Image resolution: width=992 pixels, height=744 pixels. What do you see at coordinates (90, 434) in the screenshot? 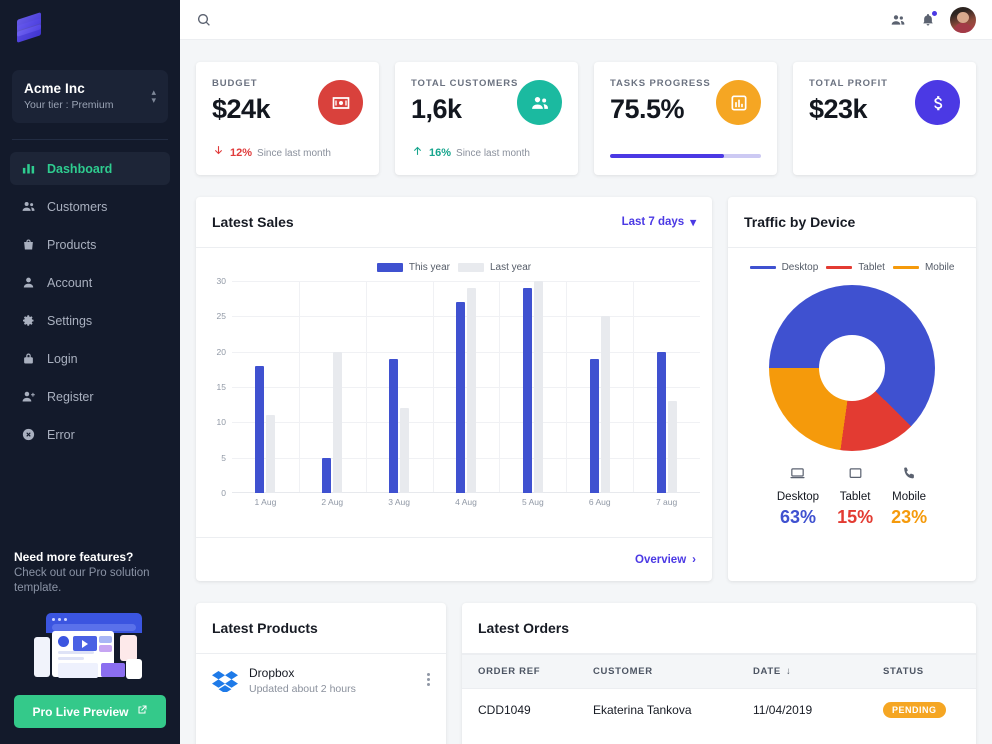
I see `sidebar-item-error: Error` at bounding box center [90, 434].